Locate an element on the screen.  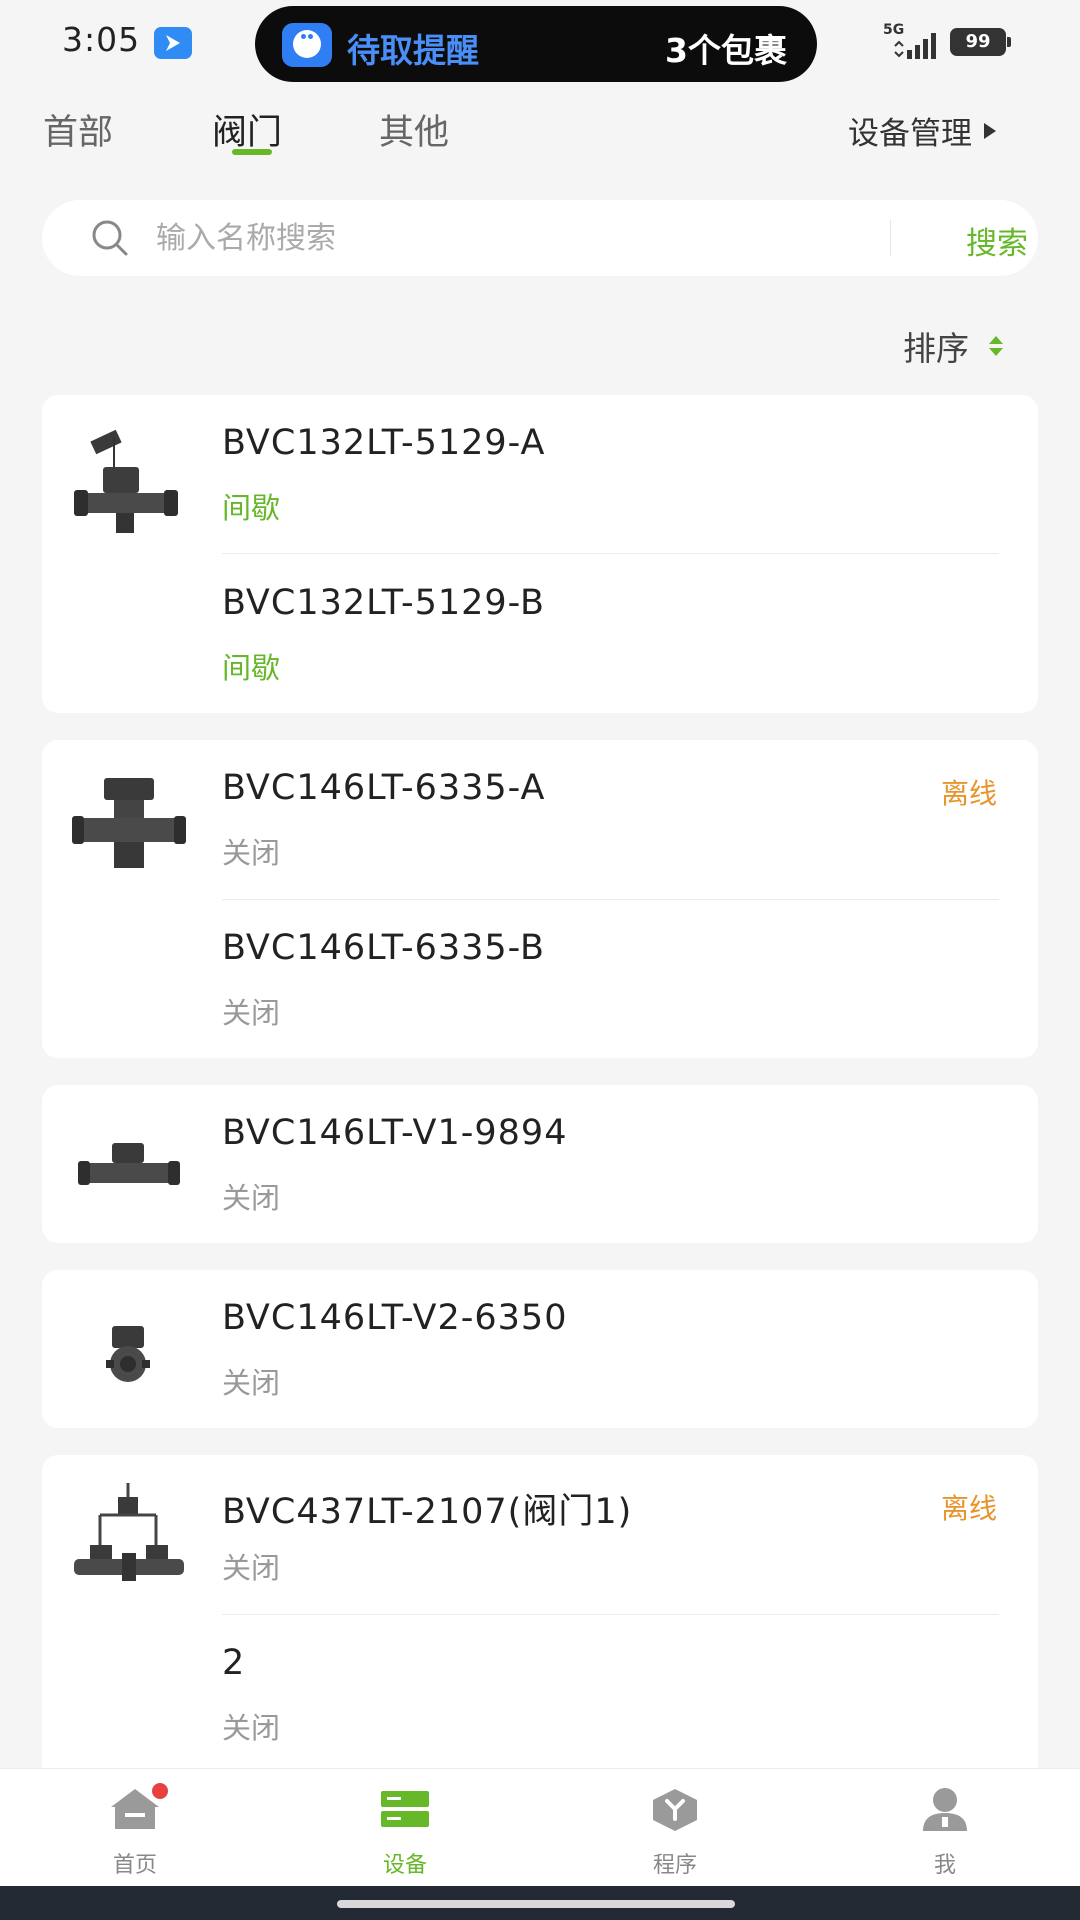
nav-home: 首页 is located at coordinates (135, 1830).